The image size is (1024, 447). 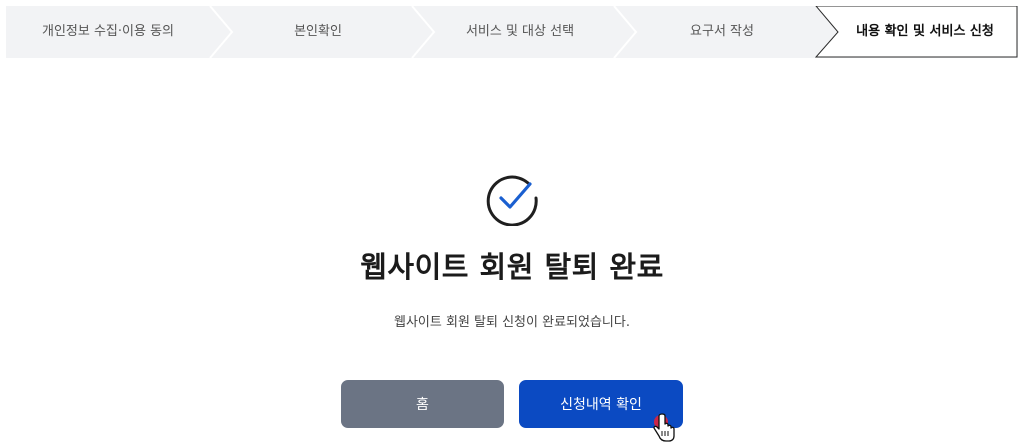 I want to click on step-5-confirm-and-apply: 내용 확인 및 서비스 신청, so click(x=925, y=31).